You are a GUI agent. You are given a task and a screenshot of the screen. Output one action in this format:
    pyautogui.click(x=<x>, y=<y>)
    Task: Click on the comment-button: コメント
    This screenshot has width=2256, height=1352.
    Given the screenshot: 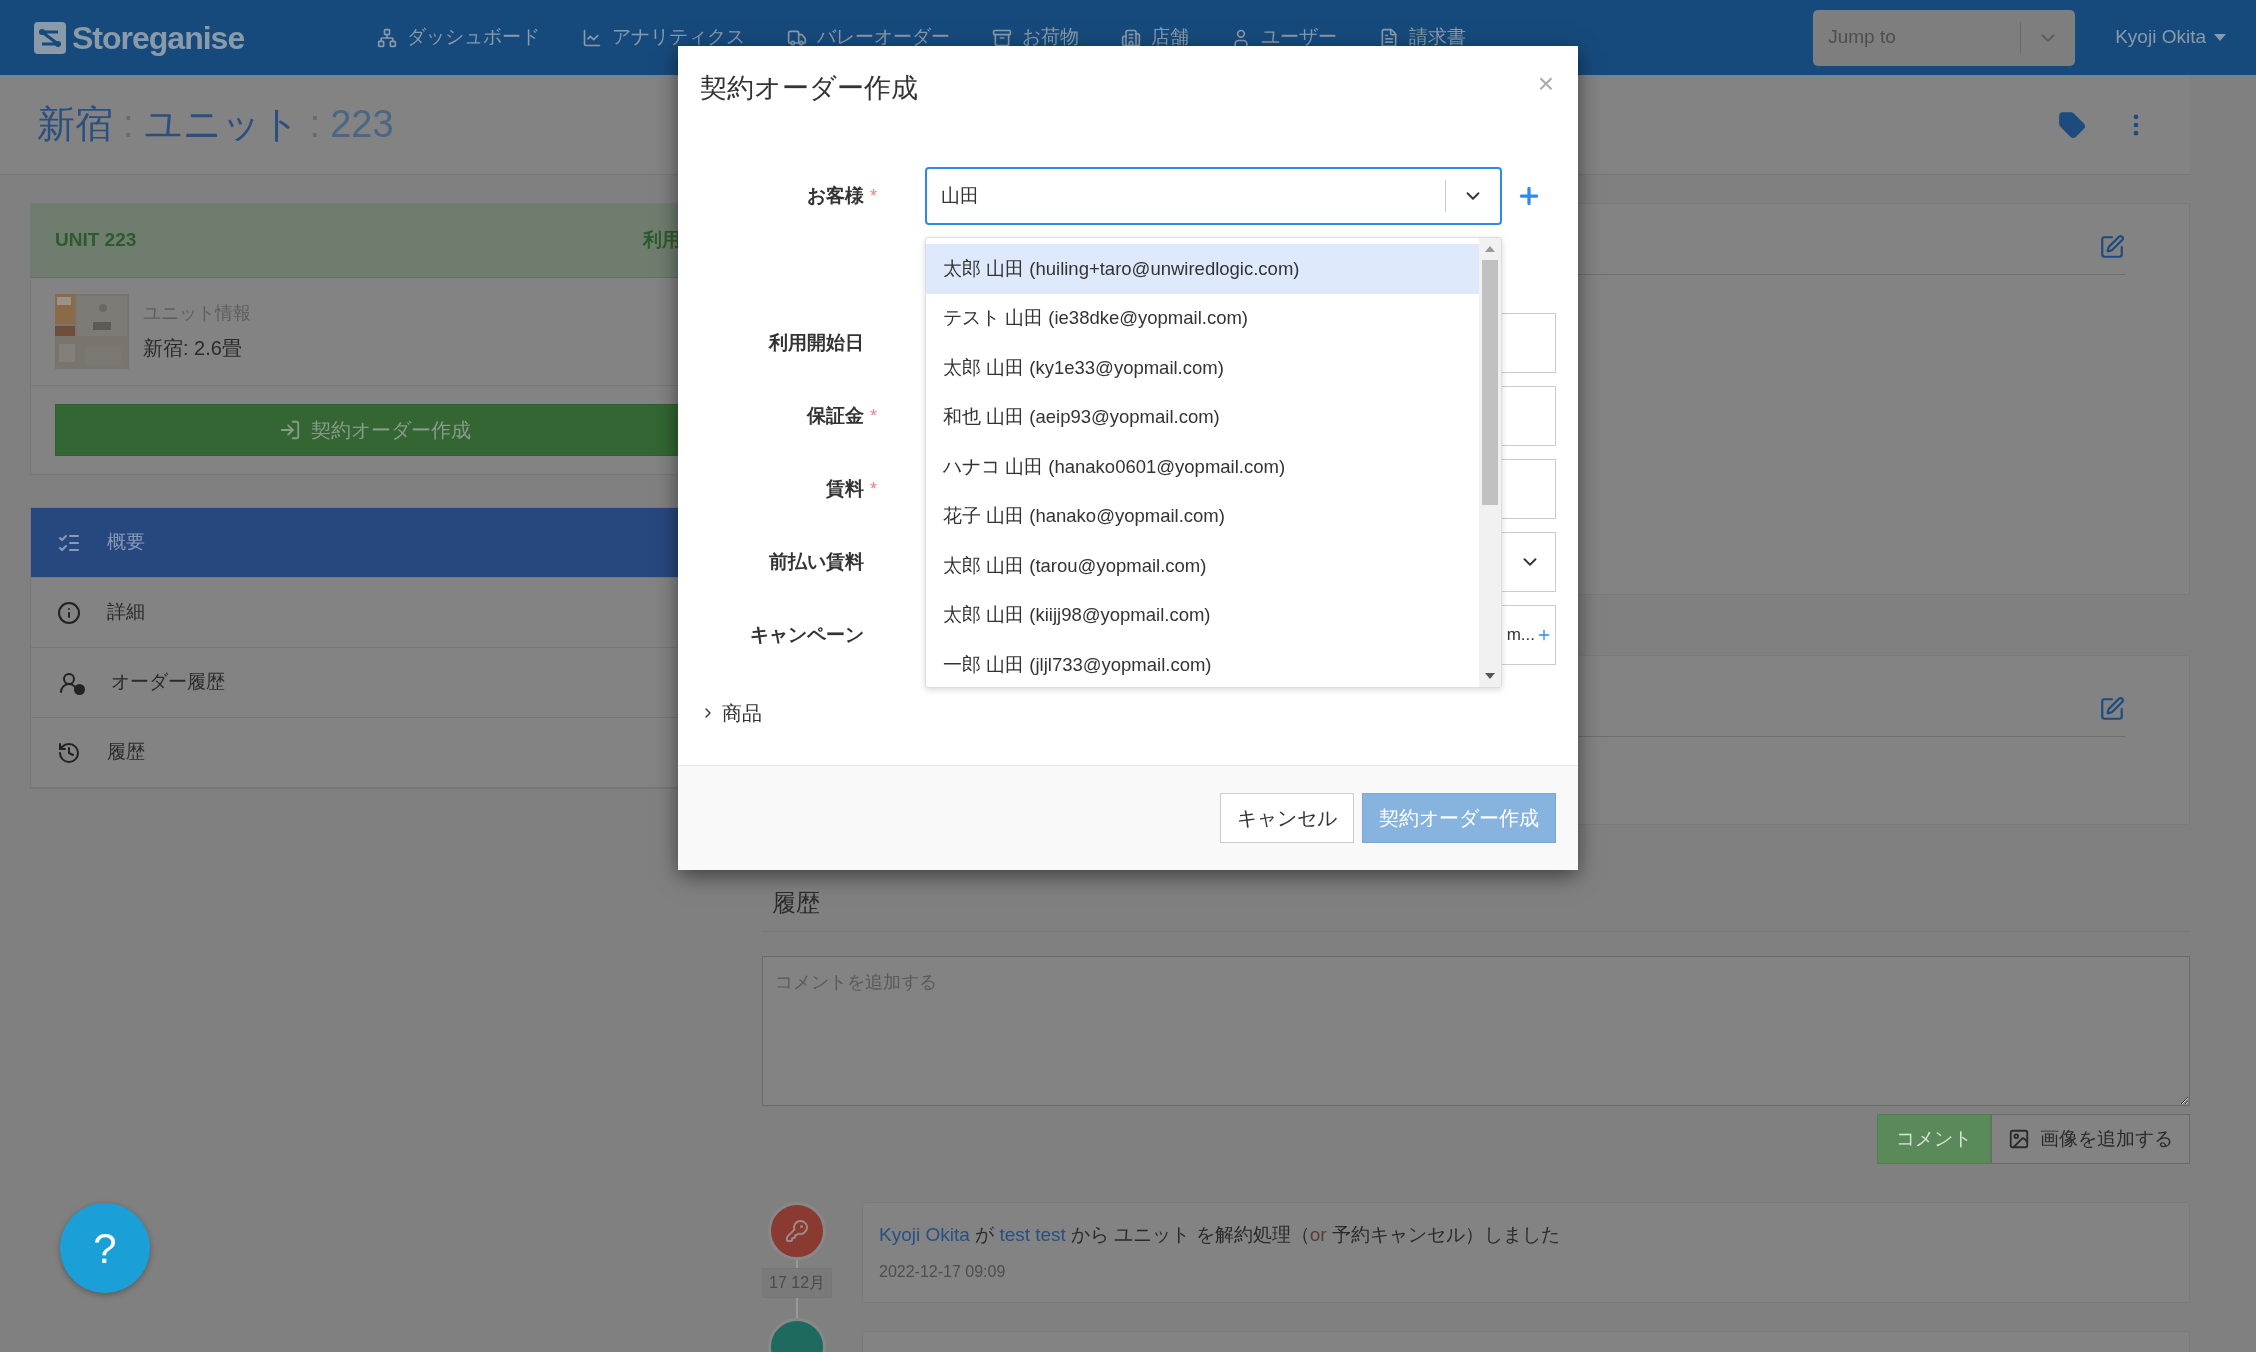 What is the action you would take?
    pyautogui.click(x=1934, y=1139)
    